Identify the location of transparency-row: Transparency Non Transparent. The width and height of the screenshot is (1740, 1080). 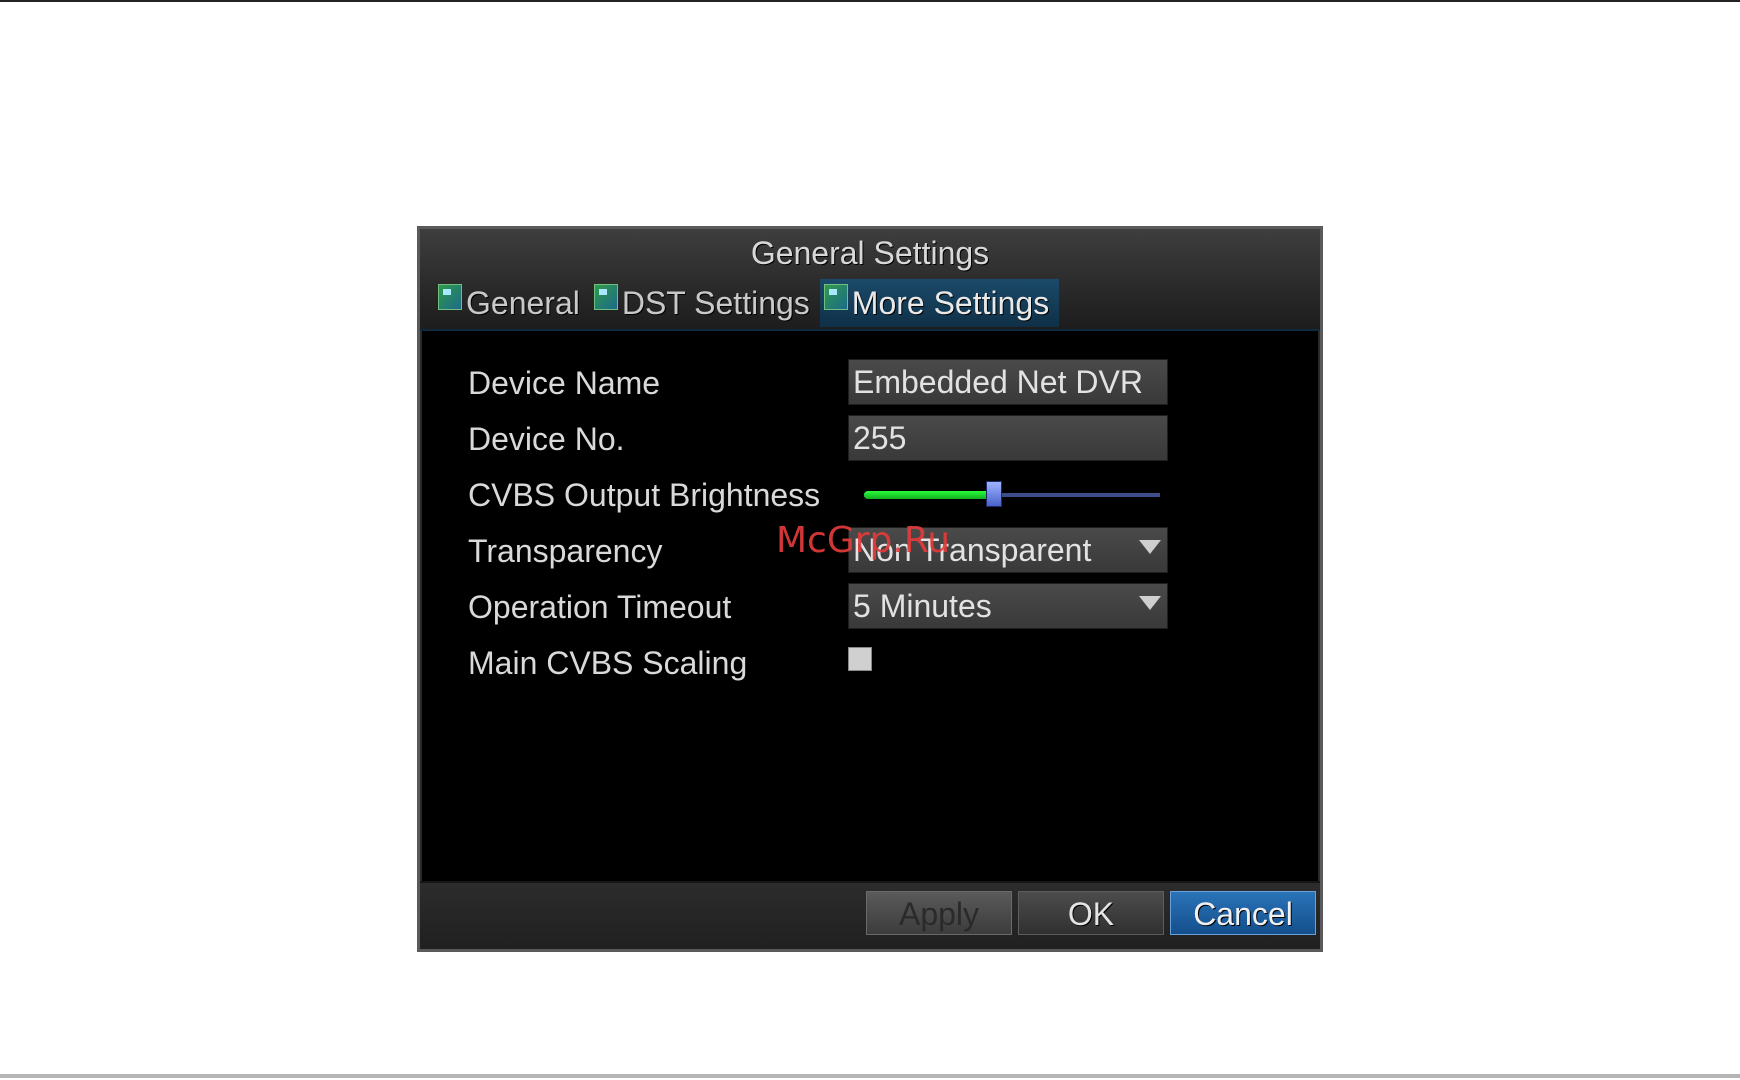
(848, 551).